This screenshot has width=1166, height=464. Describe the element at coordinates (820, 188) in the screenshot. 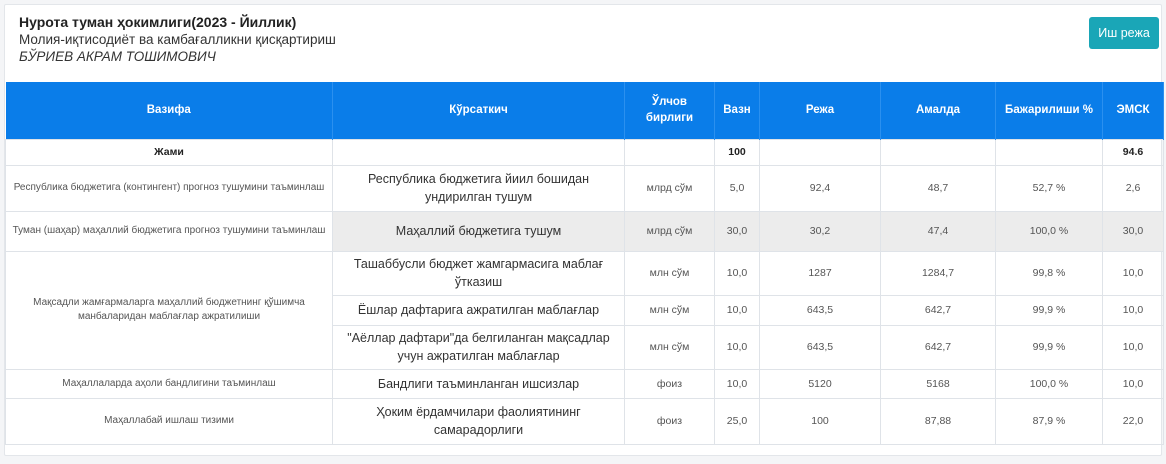

I see `plan-cell: 92,4` at that location.